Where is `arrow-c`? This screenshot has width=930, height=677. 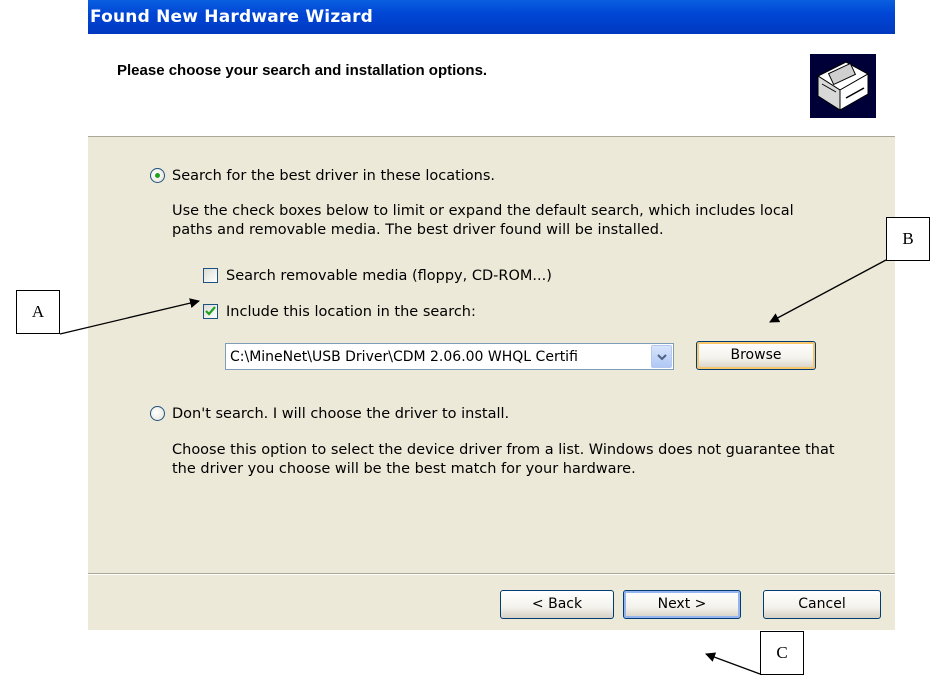 arrow-c is located at coordinates (733, 663).